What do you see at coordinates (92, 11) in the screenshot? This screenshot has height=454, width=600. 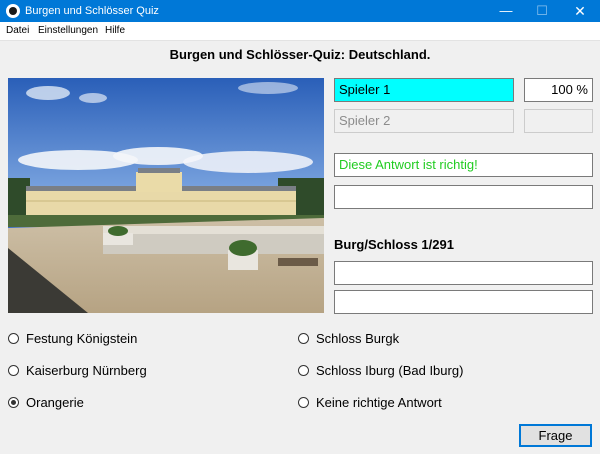 I see `window-title: Burgen und Schlösser Quiz` at bounding box center [92, 11].